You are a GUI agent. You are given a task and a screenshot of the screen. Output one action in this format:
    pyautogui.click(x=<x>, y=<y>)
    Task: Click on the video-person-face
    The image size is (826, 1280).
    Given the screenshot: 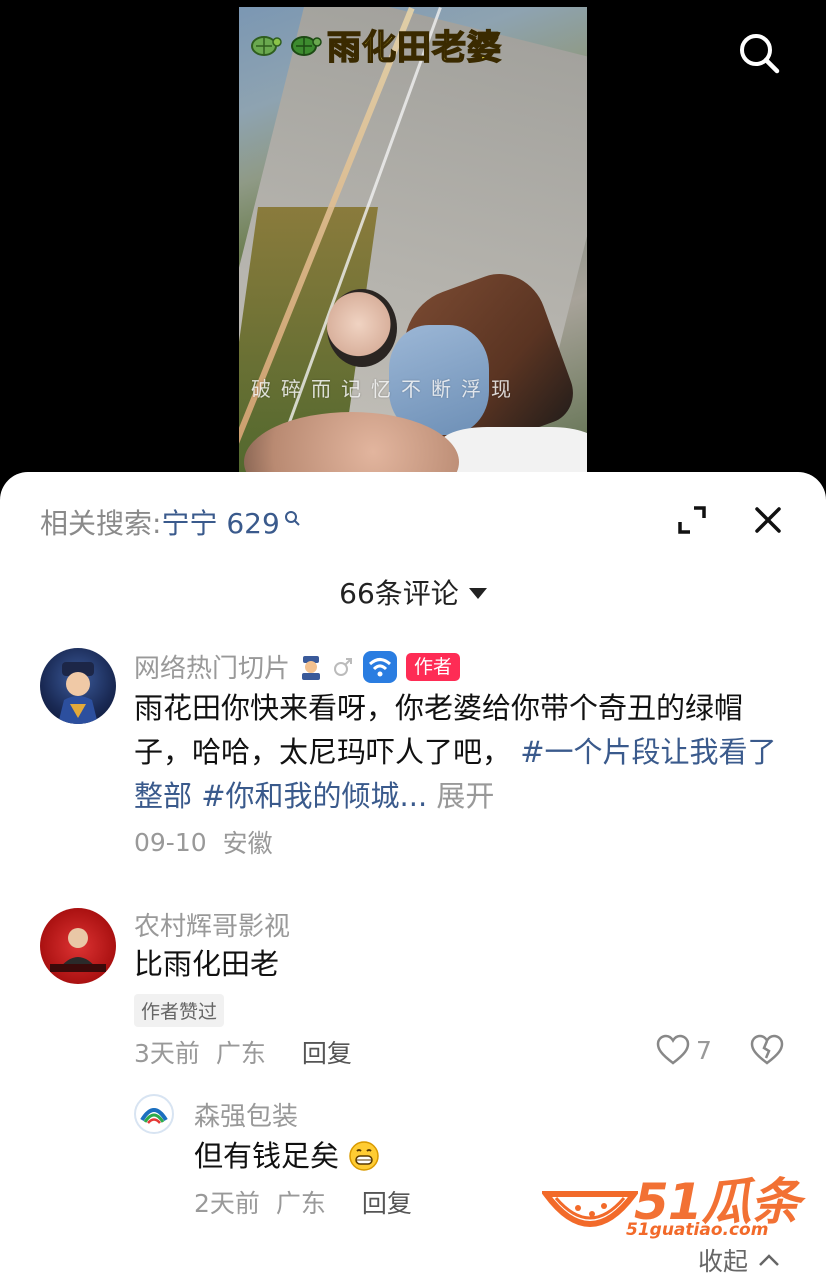 What is the action you would take?
    pyautogui.click(x=362, y=328)
    